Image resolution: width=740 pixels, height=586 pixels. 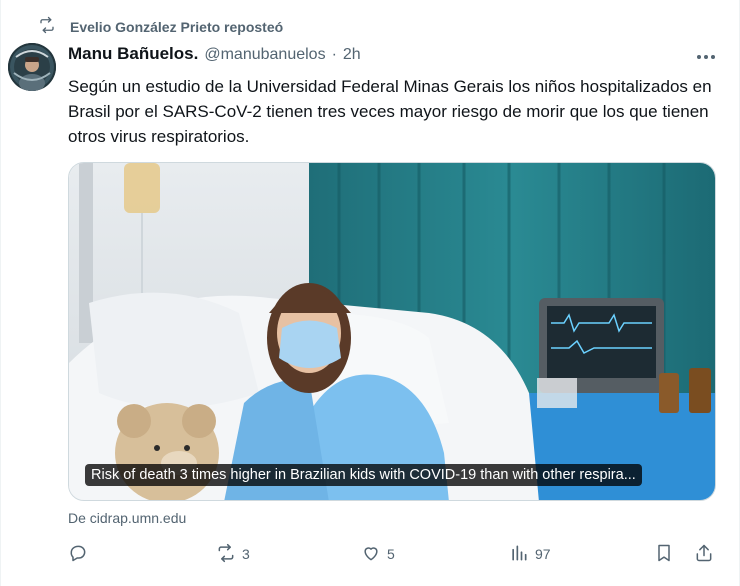 What do you see at coordinates (226, 554) in the screenshot?
I see `retweet-icon` at bounding box center [226, 554].